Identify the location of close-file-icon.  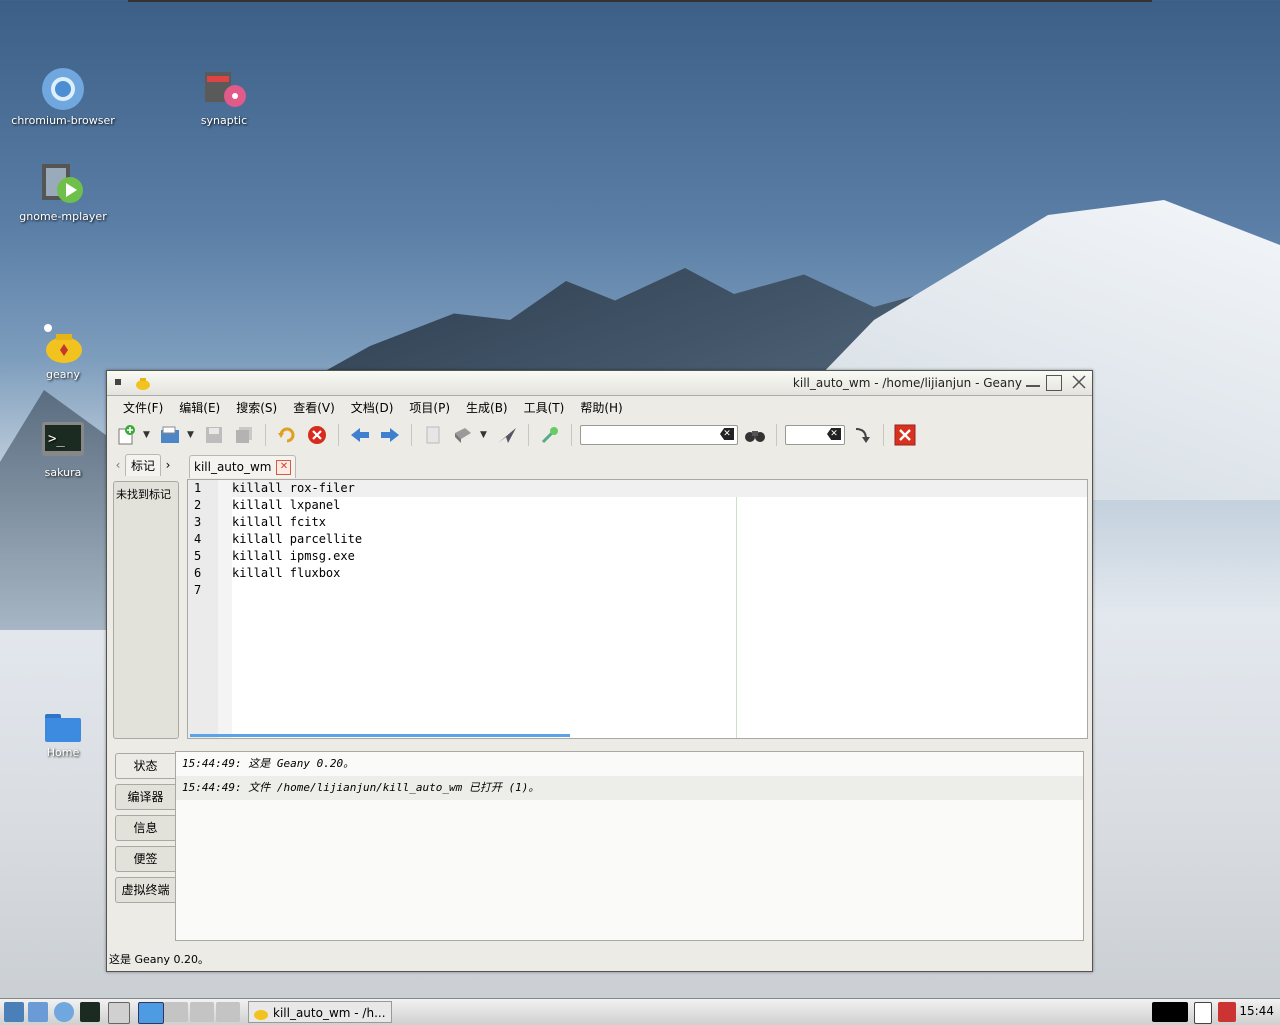
(317, 435).